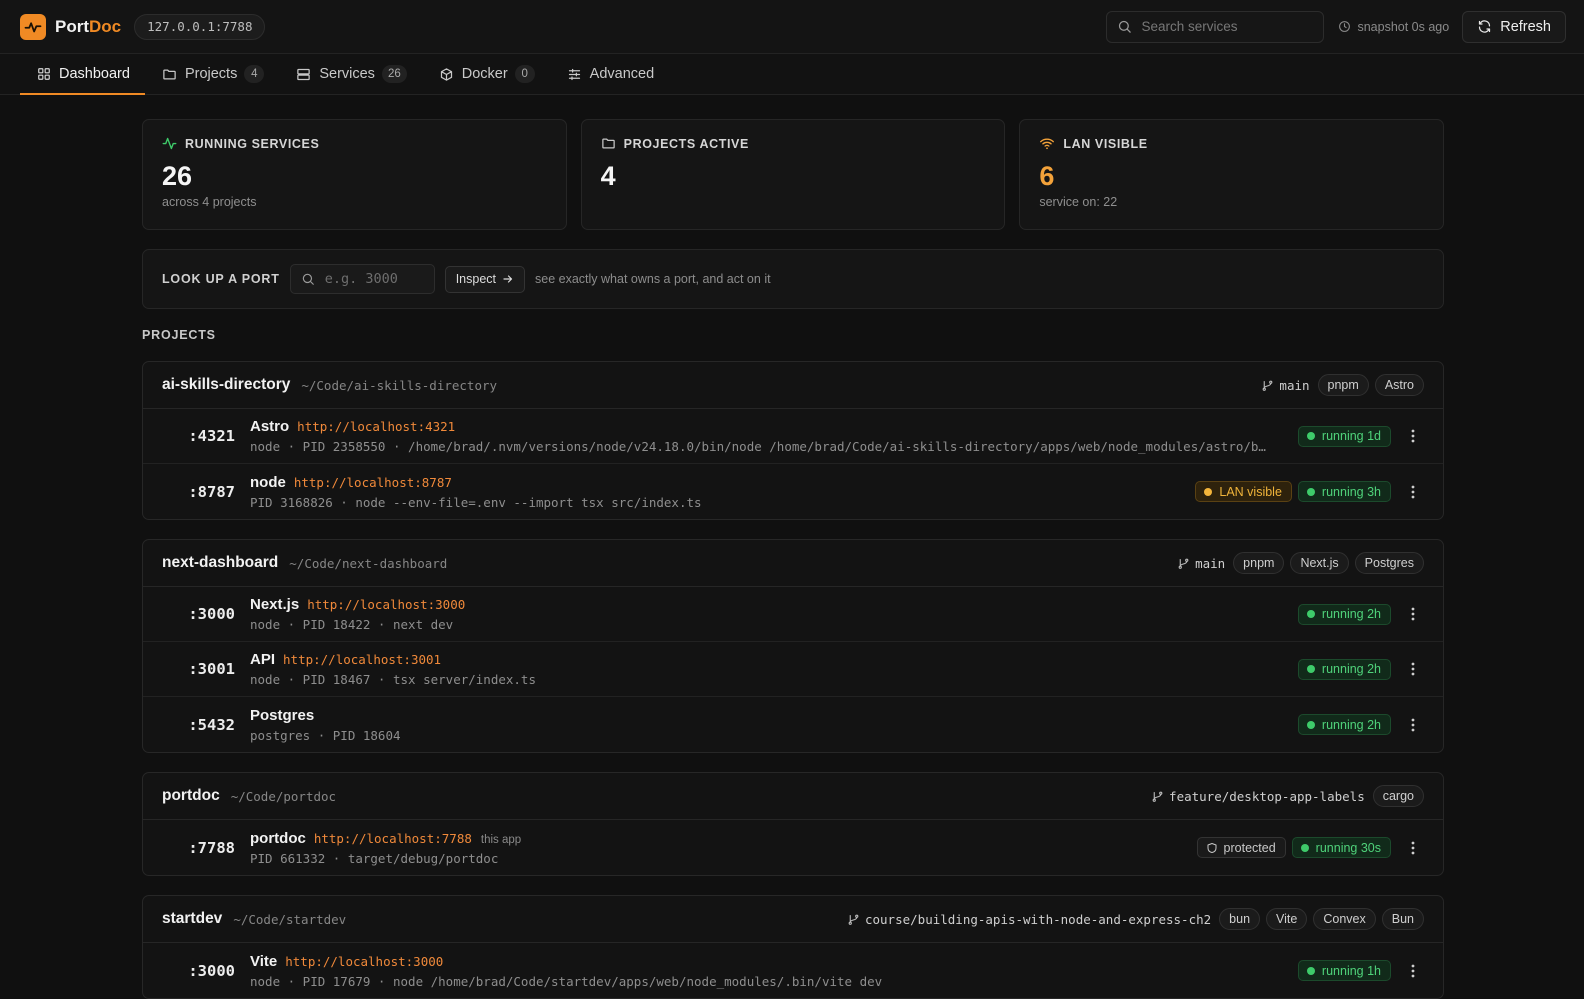  Describe the element at coordinates (350, 74) in the screenshot. I see `tab-services: Services 26` at that location.